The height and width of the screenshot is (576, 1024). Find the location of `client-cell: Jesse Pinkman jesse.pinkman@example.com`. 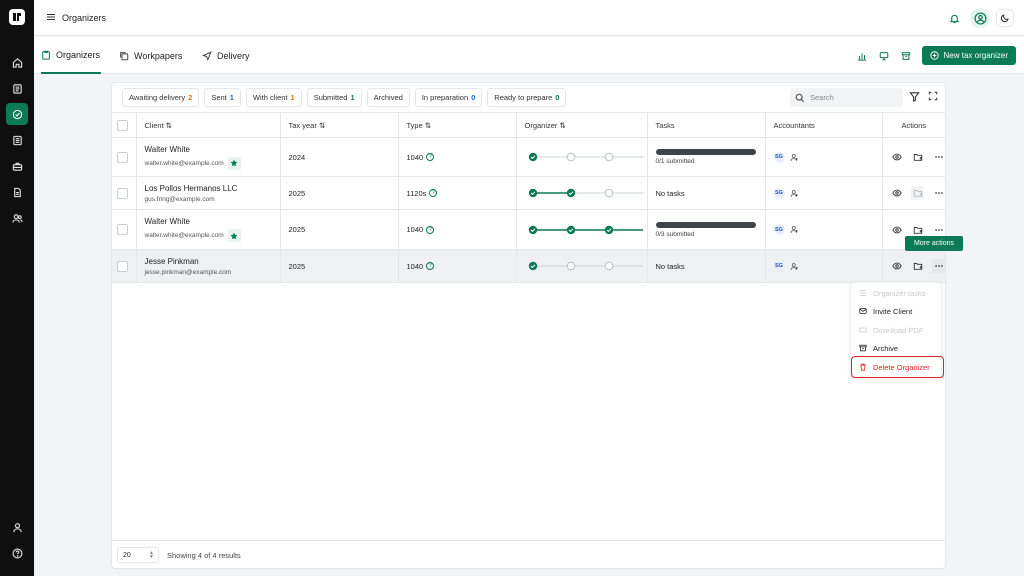

client-cell: Jesse Pinkman jesse.pinkman@example.com is located at coordinates (208, 266).